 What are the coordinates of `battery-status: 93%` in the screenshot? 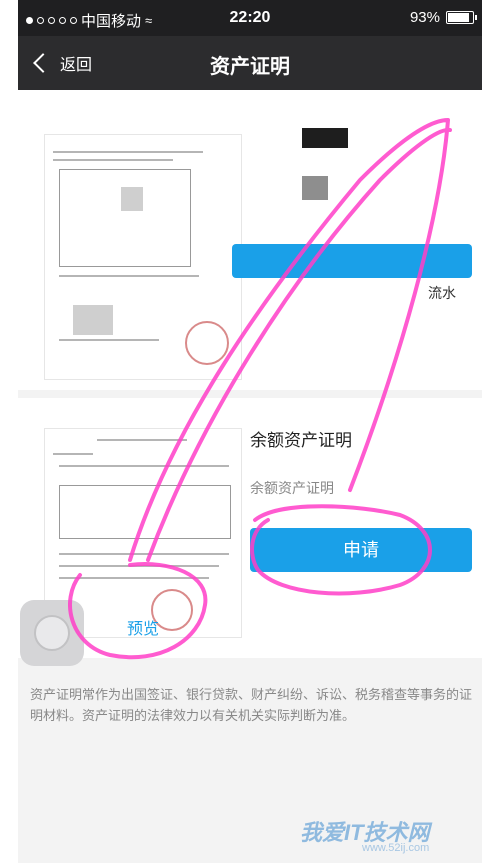 It's located at (443, 17).